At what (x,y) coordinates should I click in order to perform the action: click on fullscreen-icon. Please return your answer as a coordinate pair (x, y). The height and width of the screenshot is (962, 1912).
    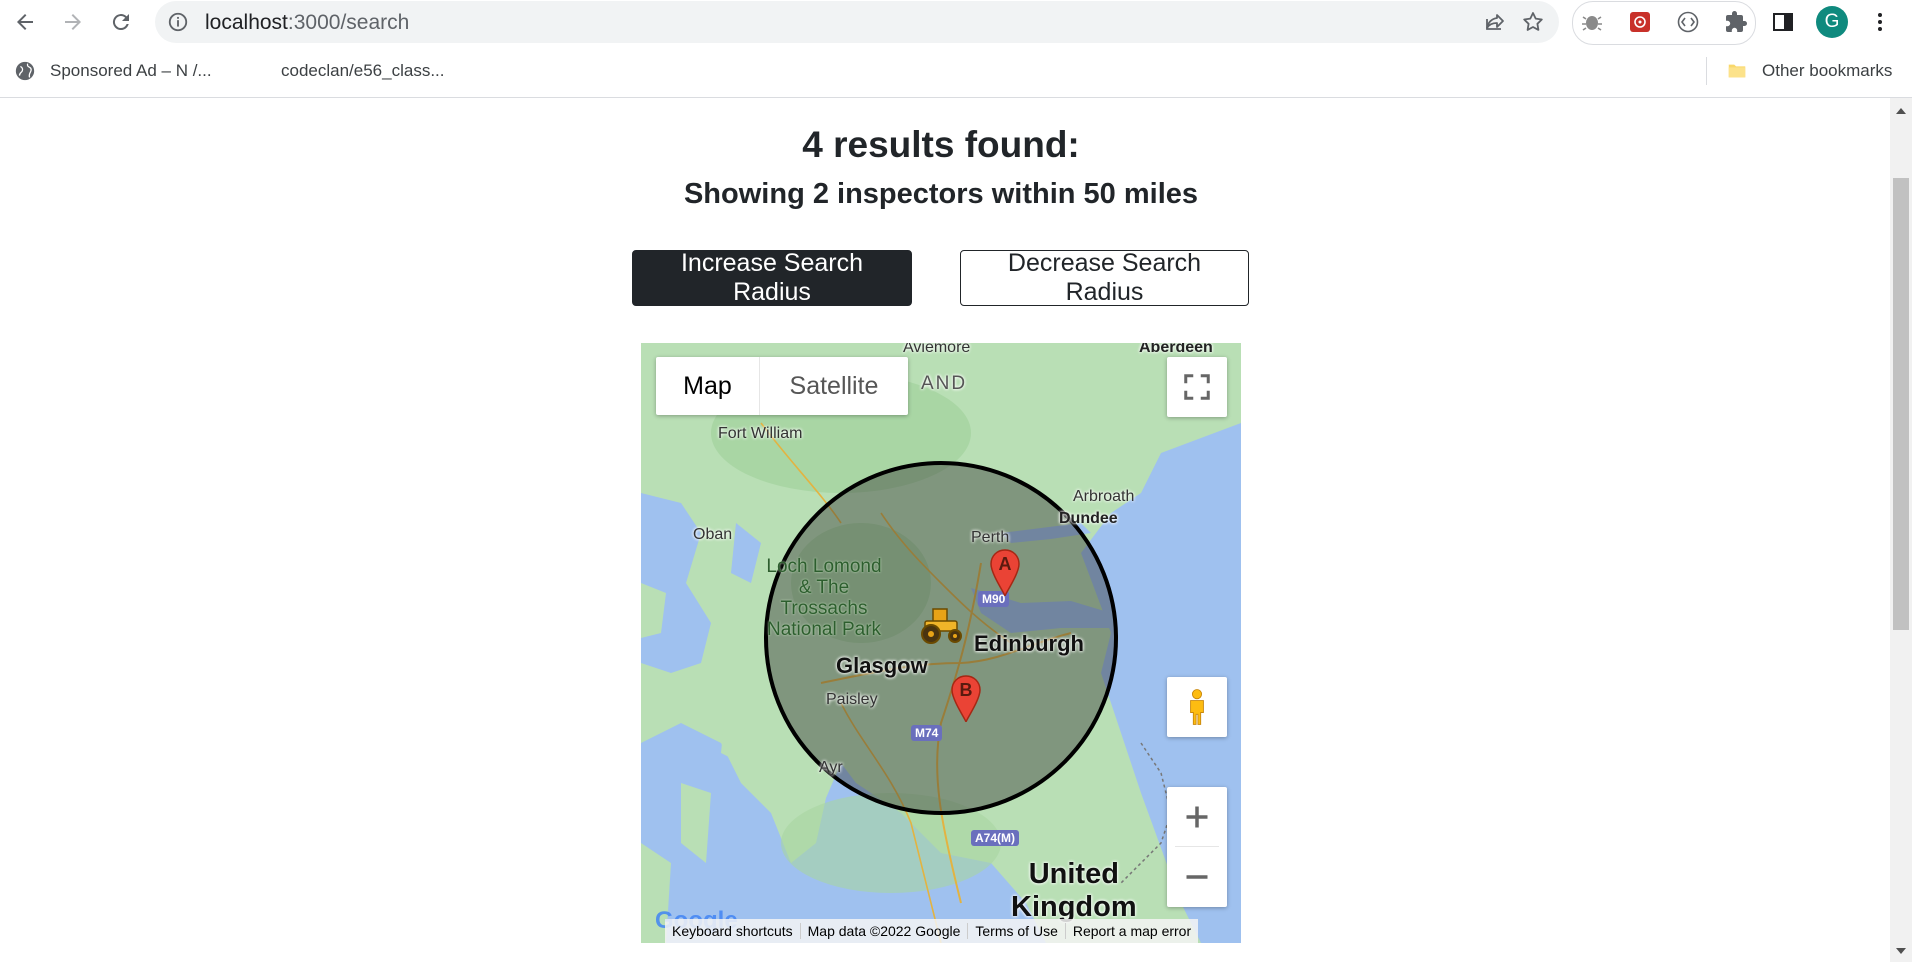
    Looking at the image, I should click on (1197, 387).